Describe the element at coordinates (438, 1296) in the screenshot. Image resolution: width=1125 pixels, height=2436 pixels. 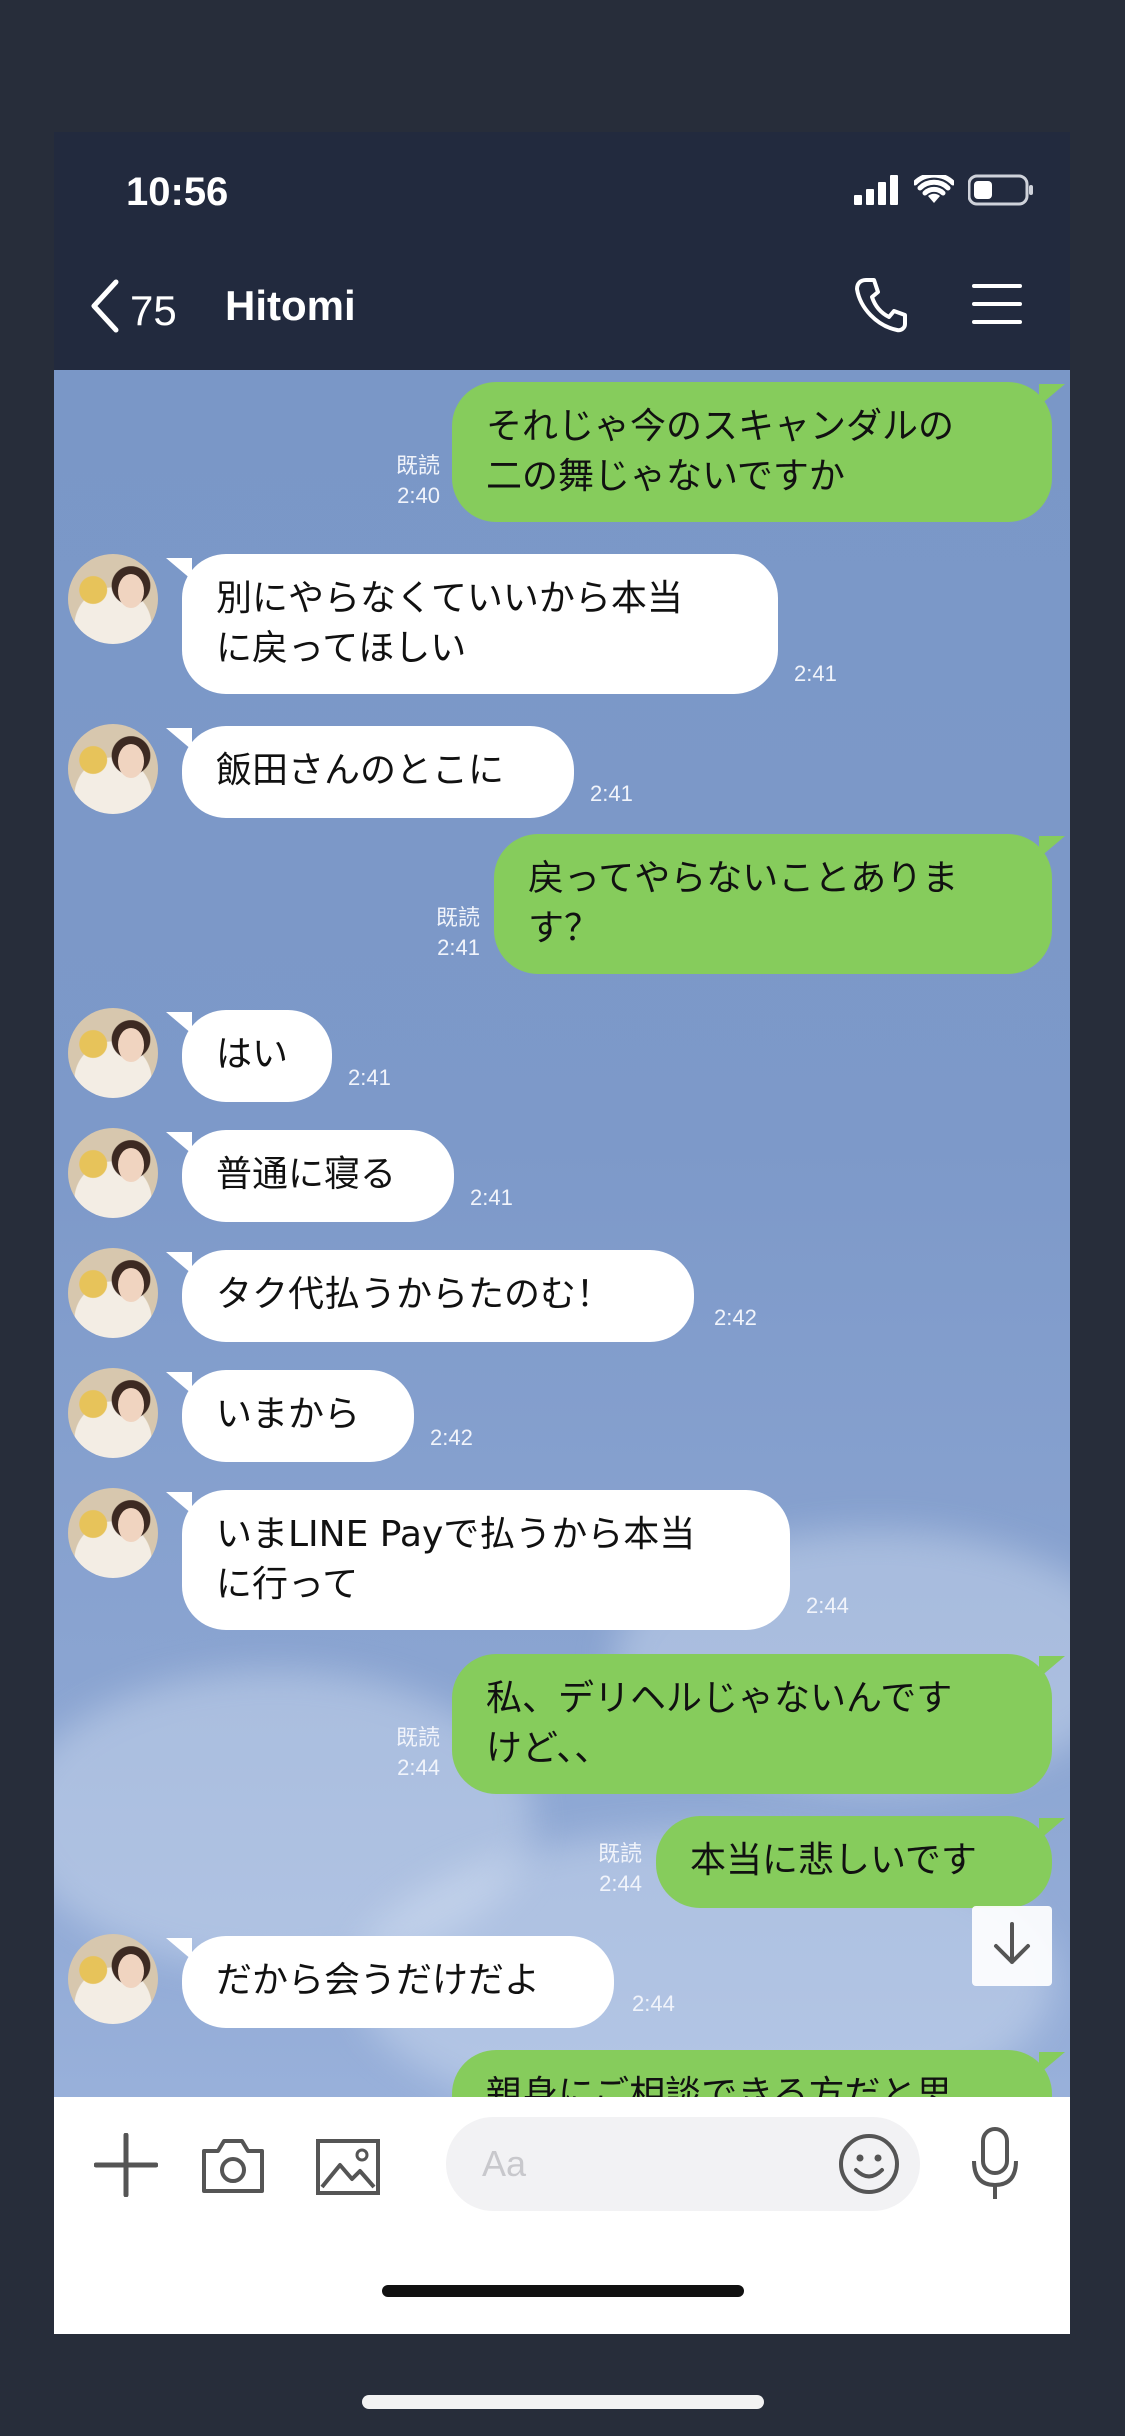
I see `incoming-message: タク代払うからたのむ！` at that location.